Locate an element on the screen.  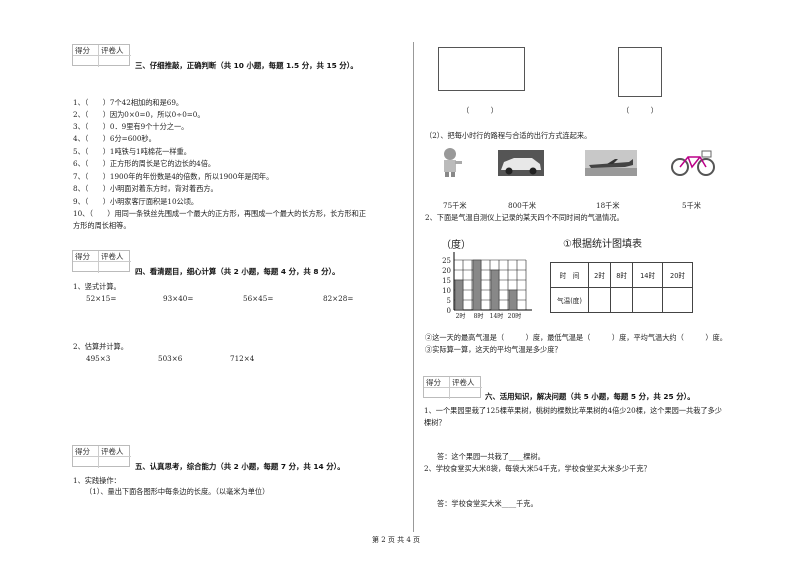
y-tick-label: 25 is located at coordinates (446, 261).